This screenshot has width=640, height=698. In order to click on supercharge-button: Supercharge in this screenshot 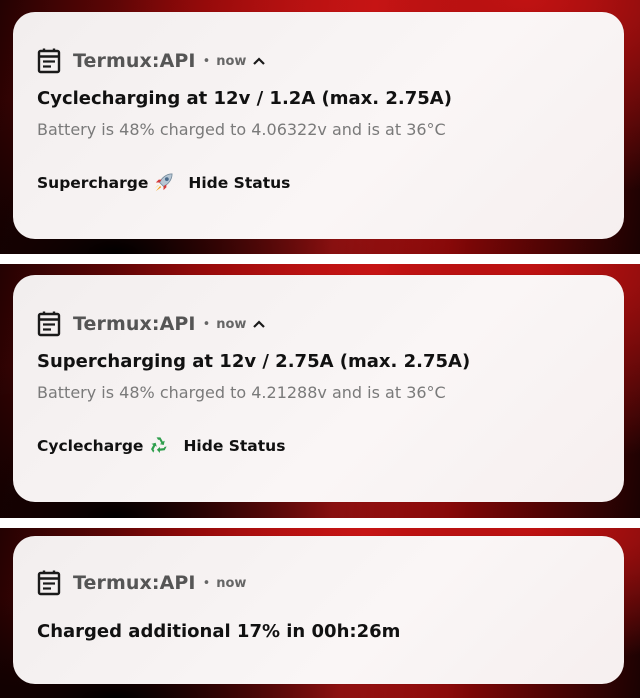, I will do `click(105, 182)`.